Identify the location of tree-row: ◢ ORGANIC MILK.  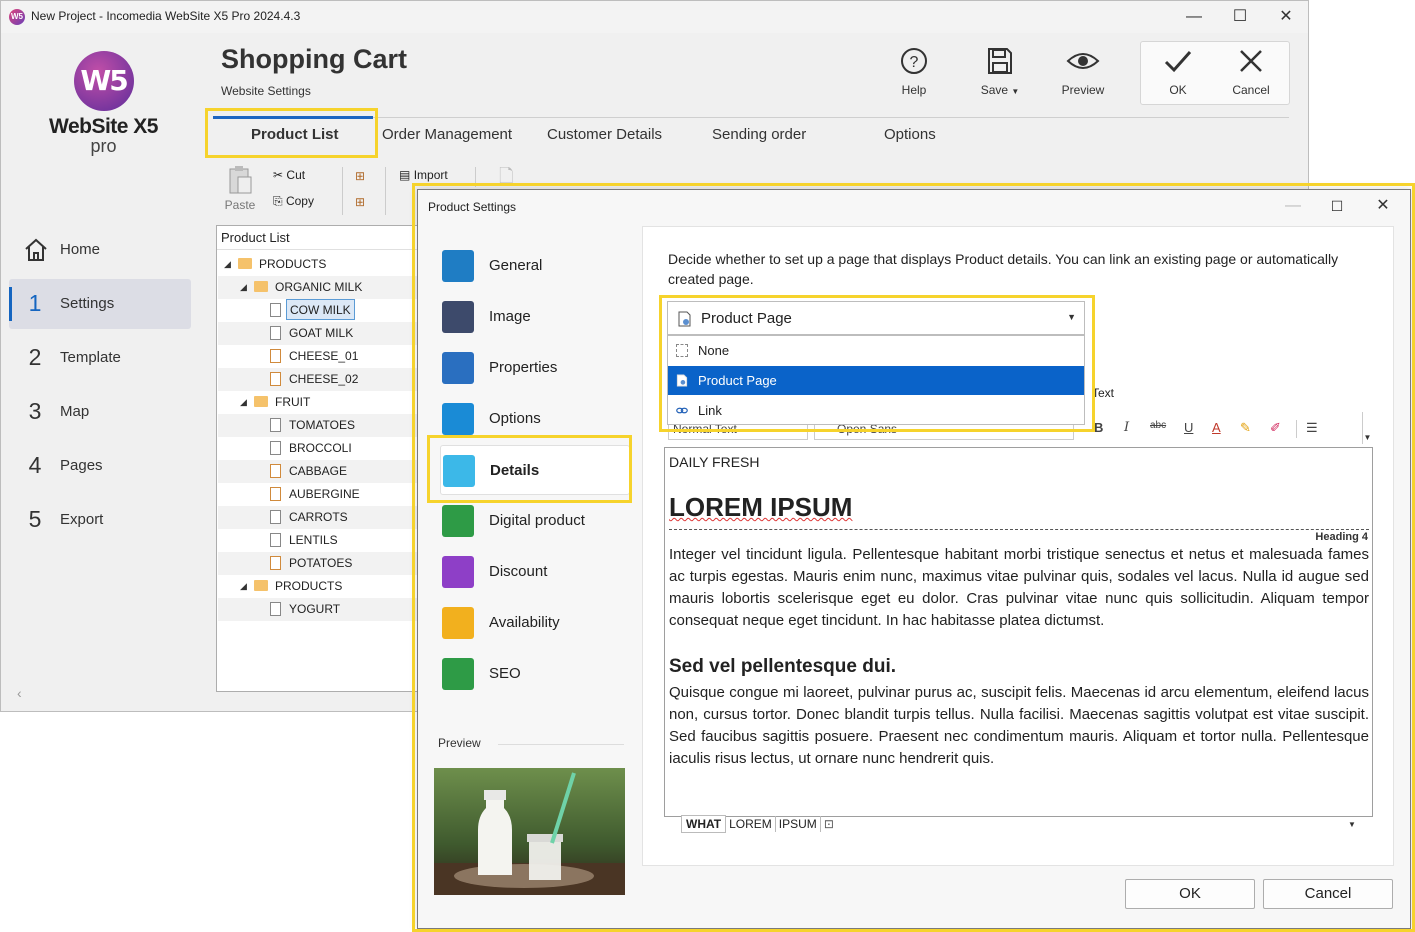
(318, 287).